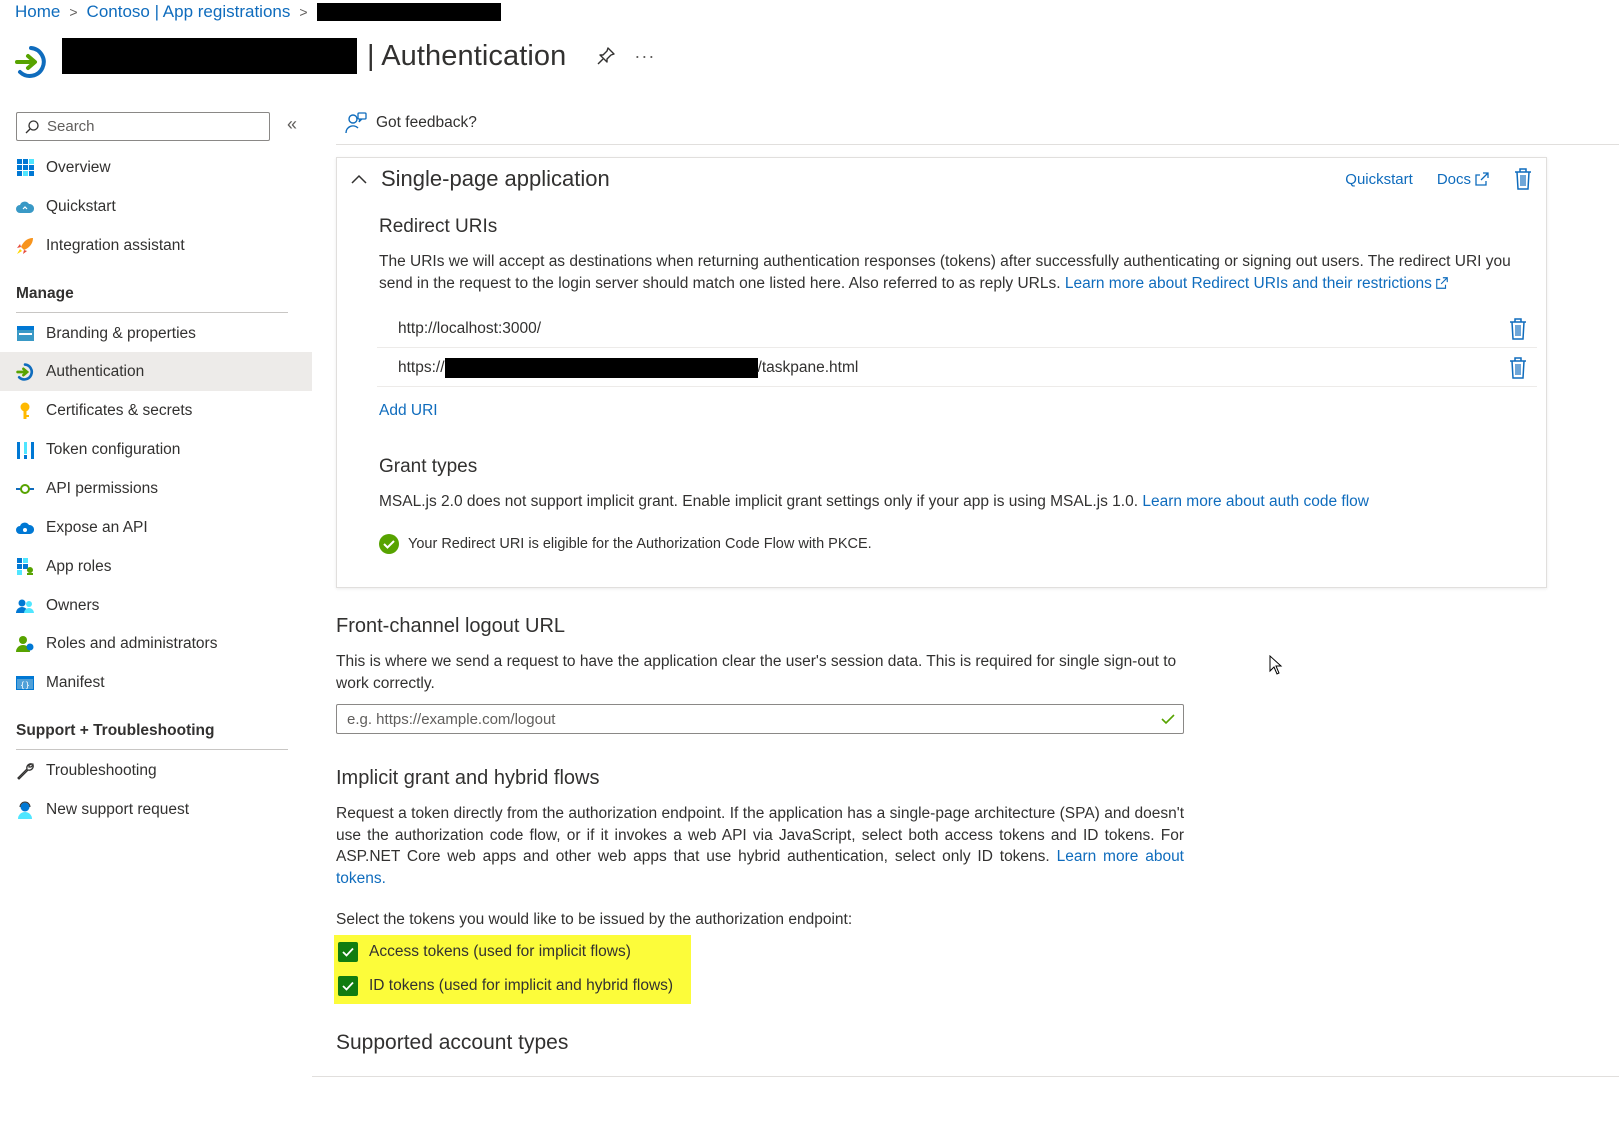  What do you see at coordinates (156, 206) in the screenshot?
I see `sidebar-item-quickstart: Quickstart` at bounding box center [156, 206].